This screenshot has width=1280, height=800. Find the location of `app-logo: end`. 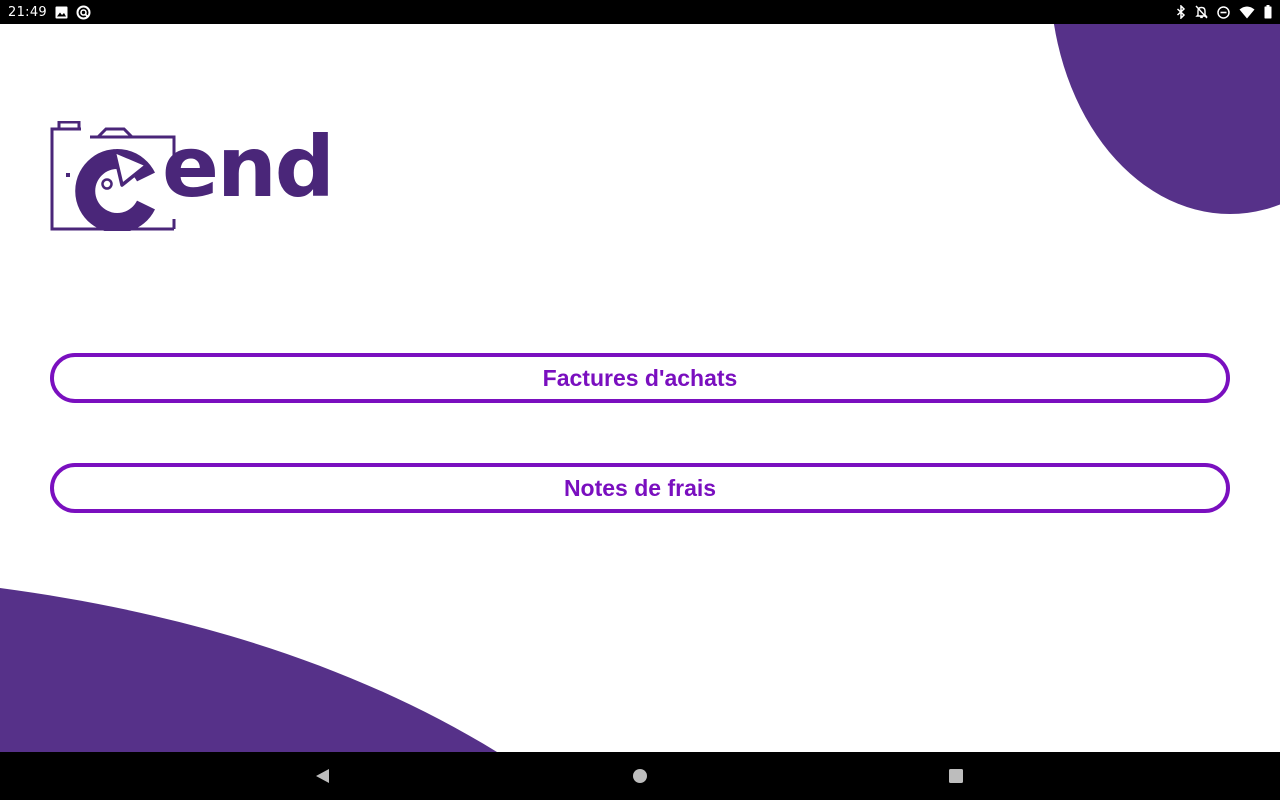

app-logo: end is located at coordinates (195, 174).